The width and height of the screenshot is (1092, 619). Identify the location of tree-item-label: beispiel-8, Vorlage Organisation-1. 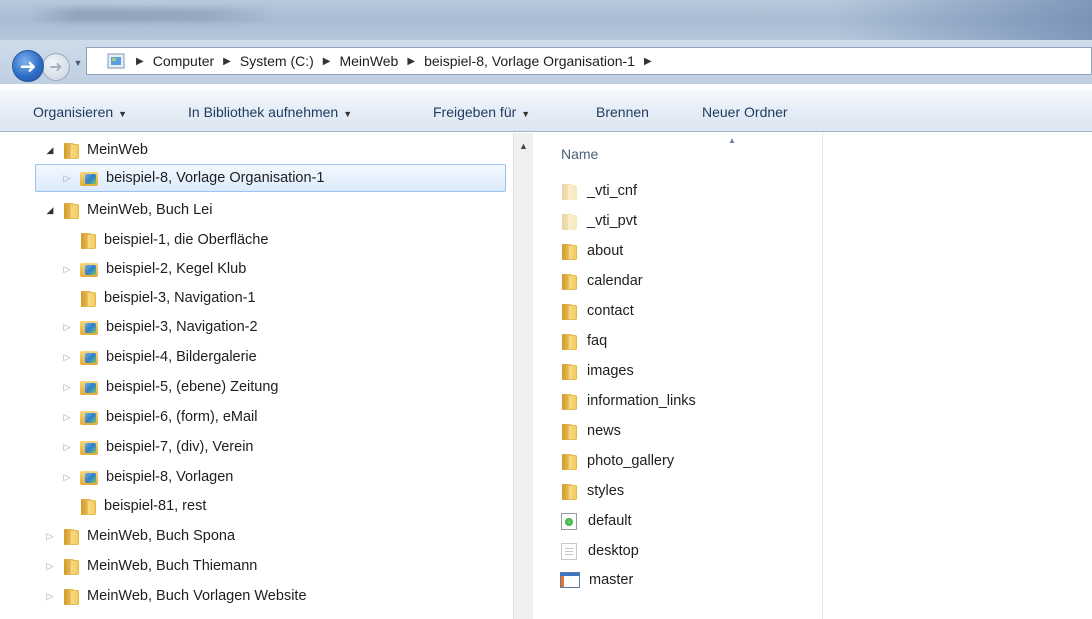
(215, 178).